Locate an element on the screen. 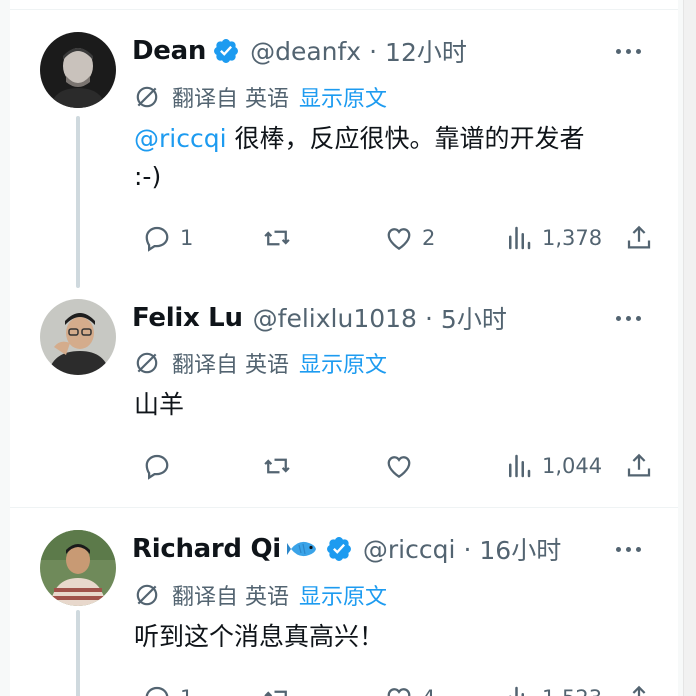 This screenshot has height=696, width=696. tweet-header: Dean @deanfx · 12小时 is located at coordinates (299, 51).